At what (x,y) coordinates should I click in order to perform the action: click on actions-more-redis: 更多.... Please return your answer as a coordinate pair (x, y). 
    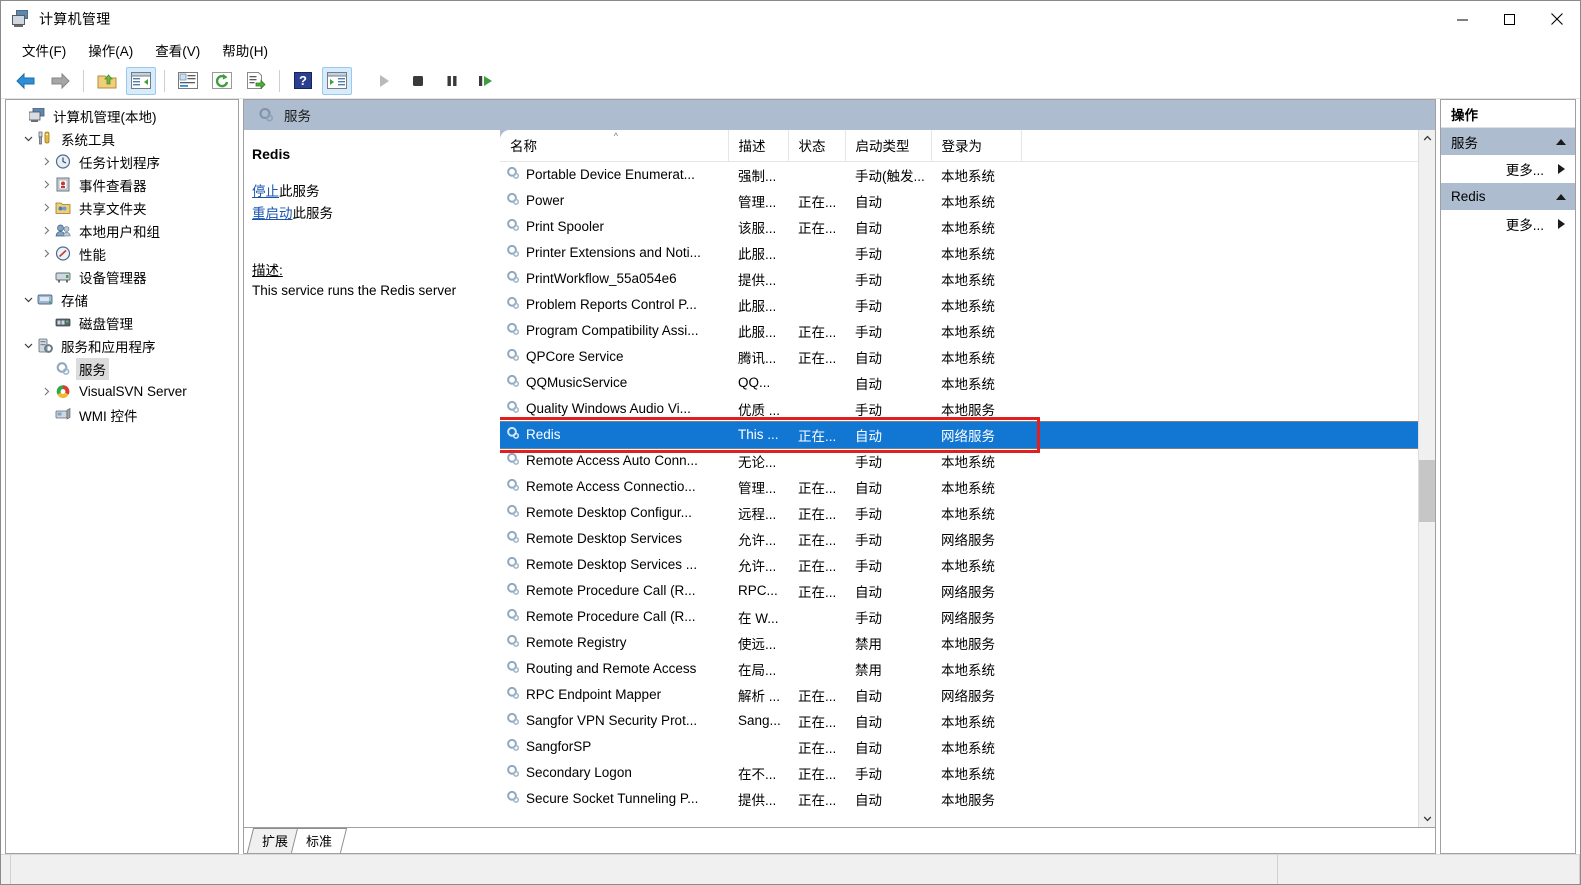
    Looking at the image, I should click on (1508, 224).